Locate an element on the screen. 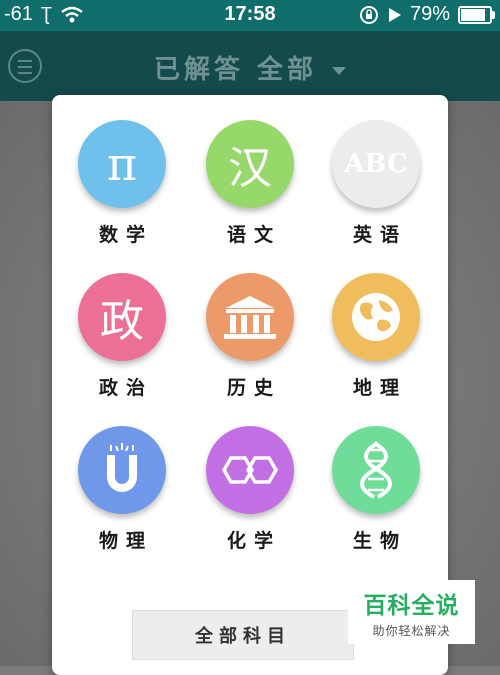 Image resolution: width=500 pixels, height=675 pixels. caret-down-icon is located at coordinates (339, 71).